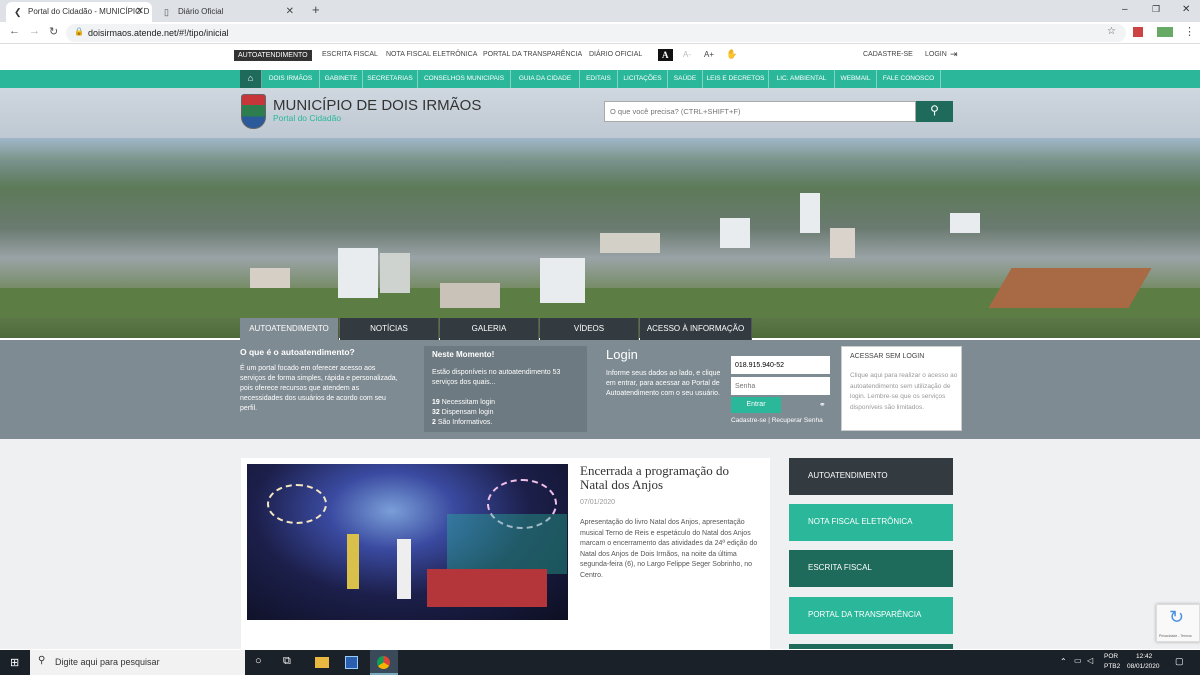  Describe the element at coordinates (954, 54) in the screenshot. I see `login-icon: ⇥` at that location.